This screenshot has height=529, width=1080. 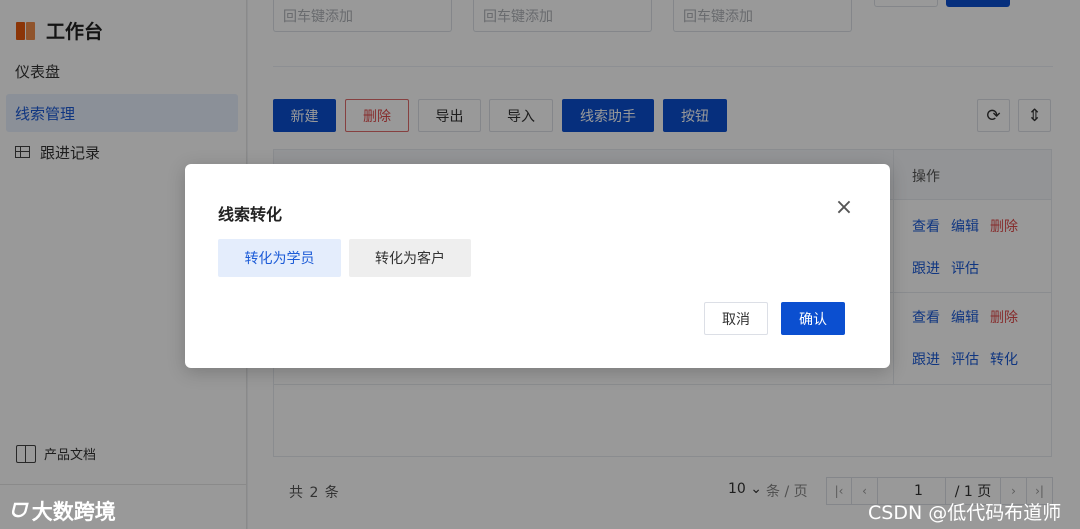 I want to click on convert-to-student-option: 转化为学员, so click(x=279, y=258).